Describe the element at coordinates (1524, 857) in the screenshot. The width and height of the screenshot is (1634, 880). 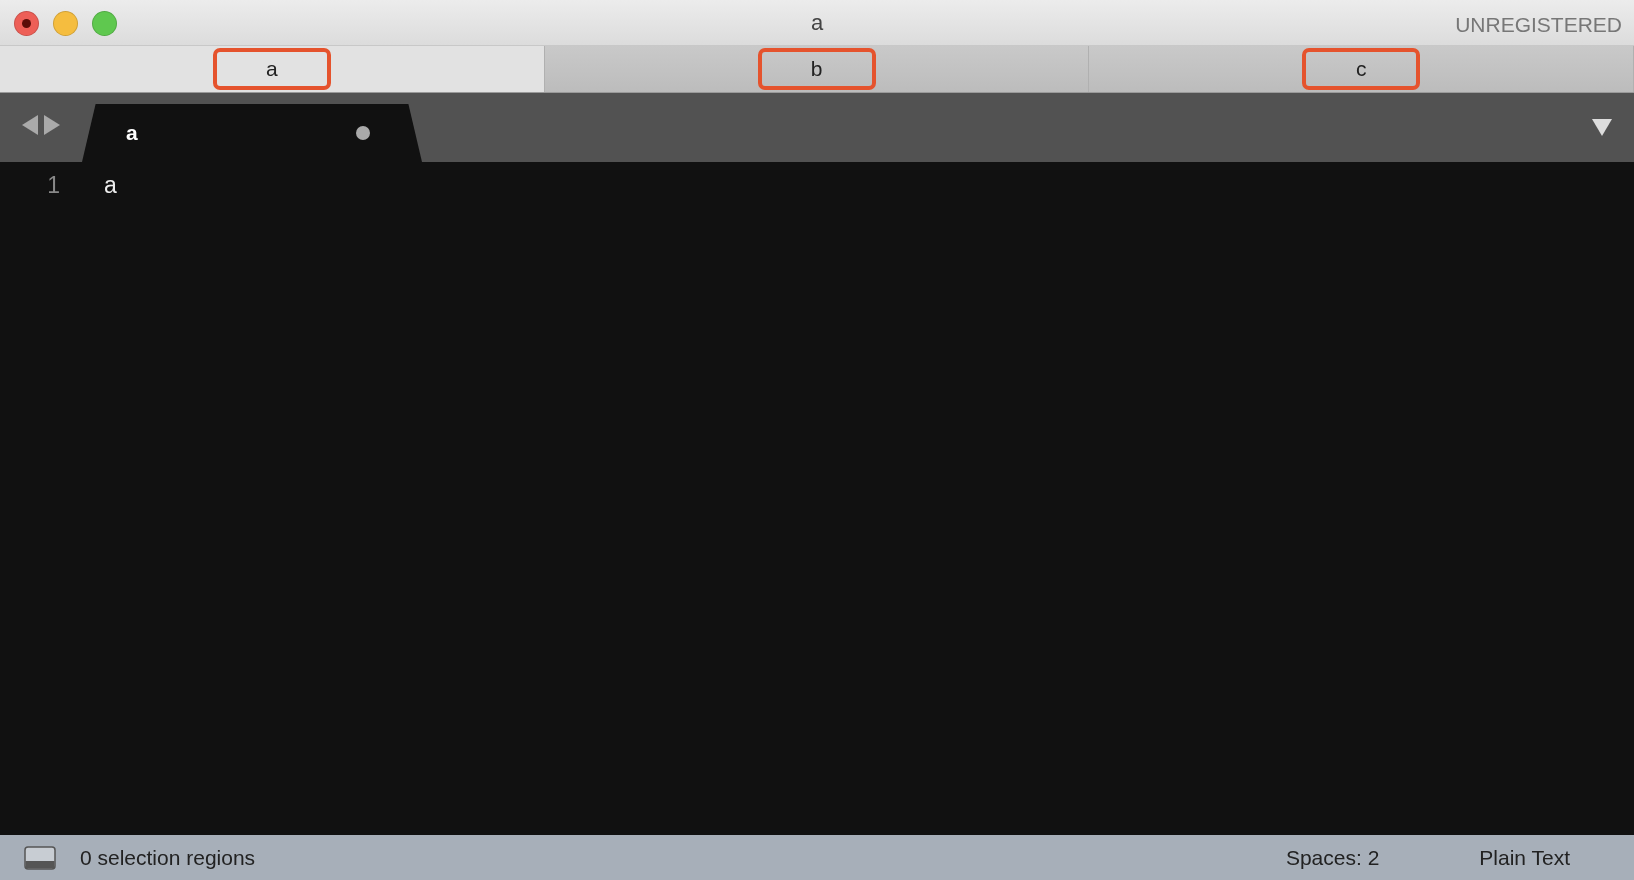
I see `syntax-setting: Plain Text` at that location.